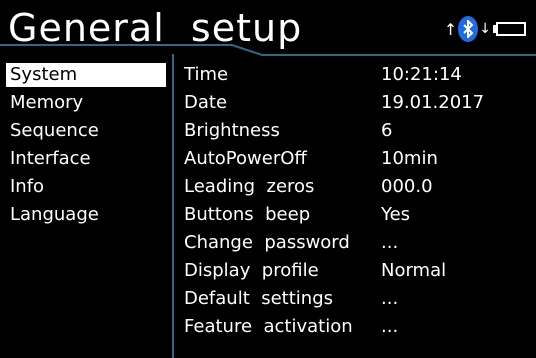  What do you see at coordinates (155, 28) in the screenshot?
I see `page-title: General setup` at bounding box center [155, 28].